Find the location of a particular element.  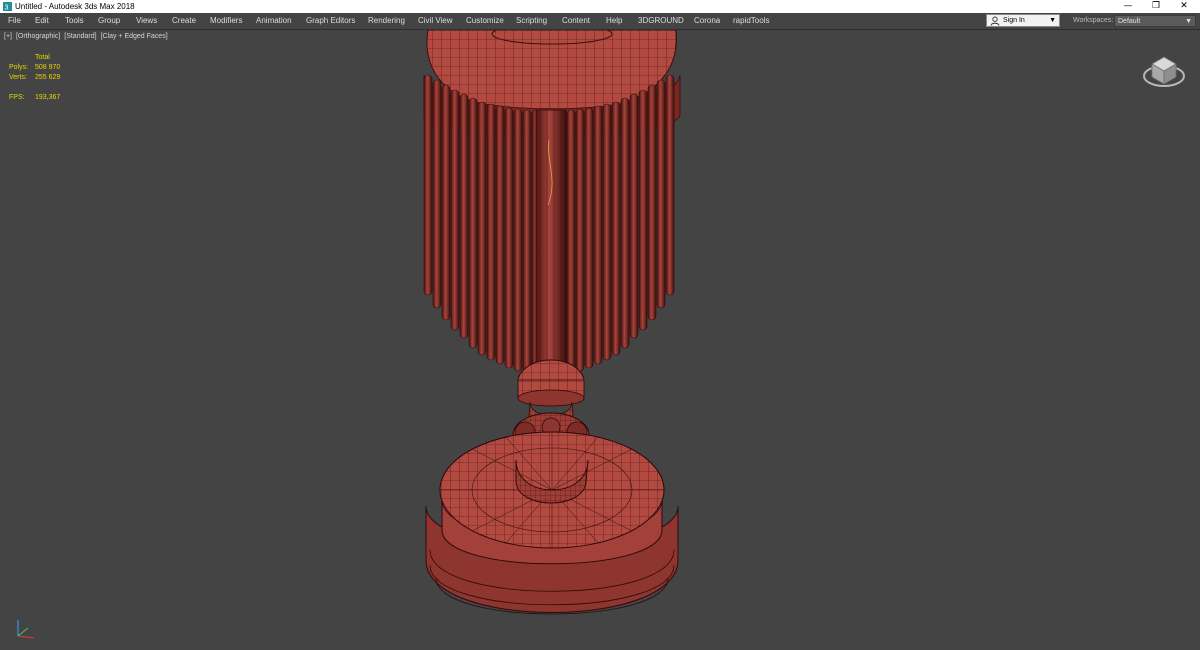

user-icon is located at coordinates (995, 21).